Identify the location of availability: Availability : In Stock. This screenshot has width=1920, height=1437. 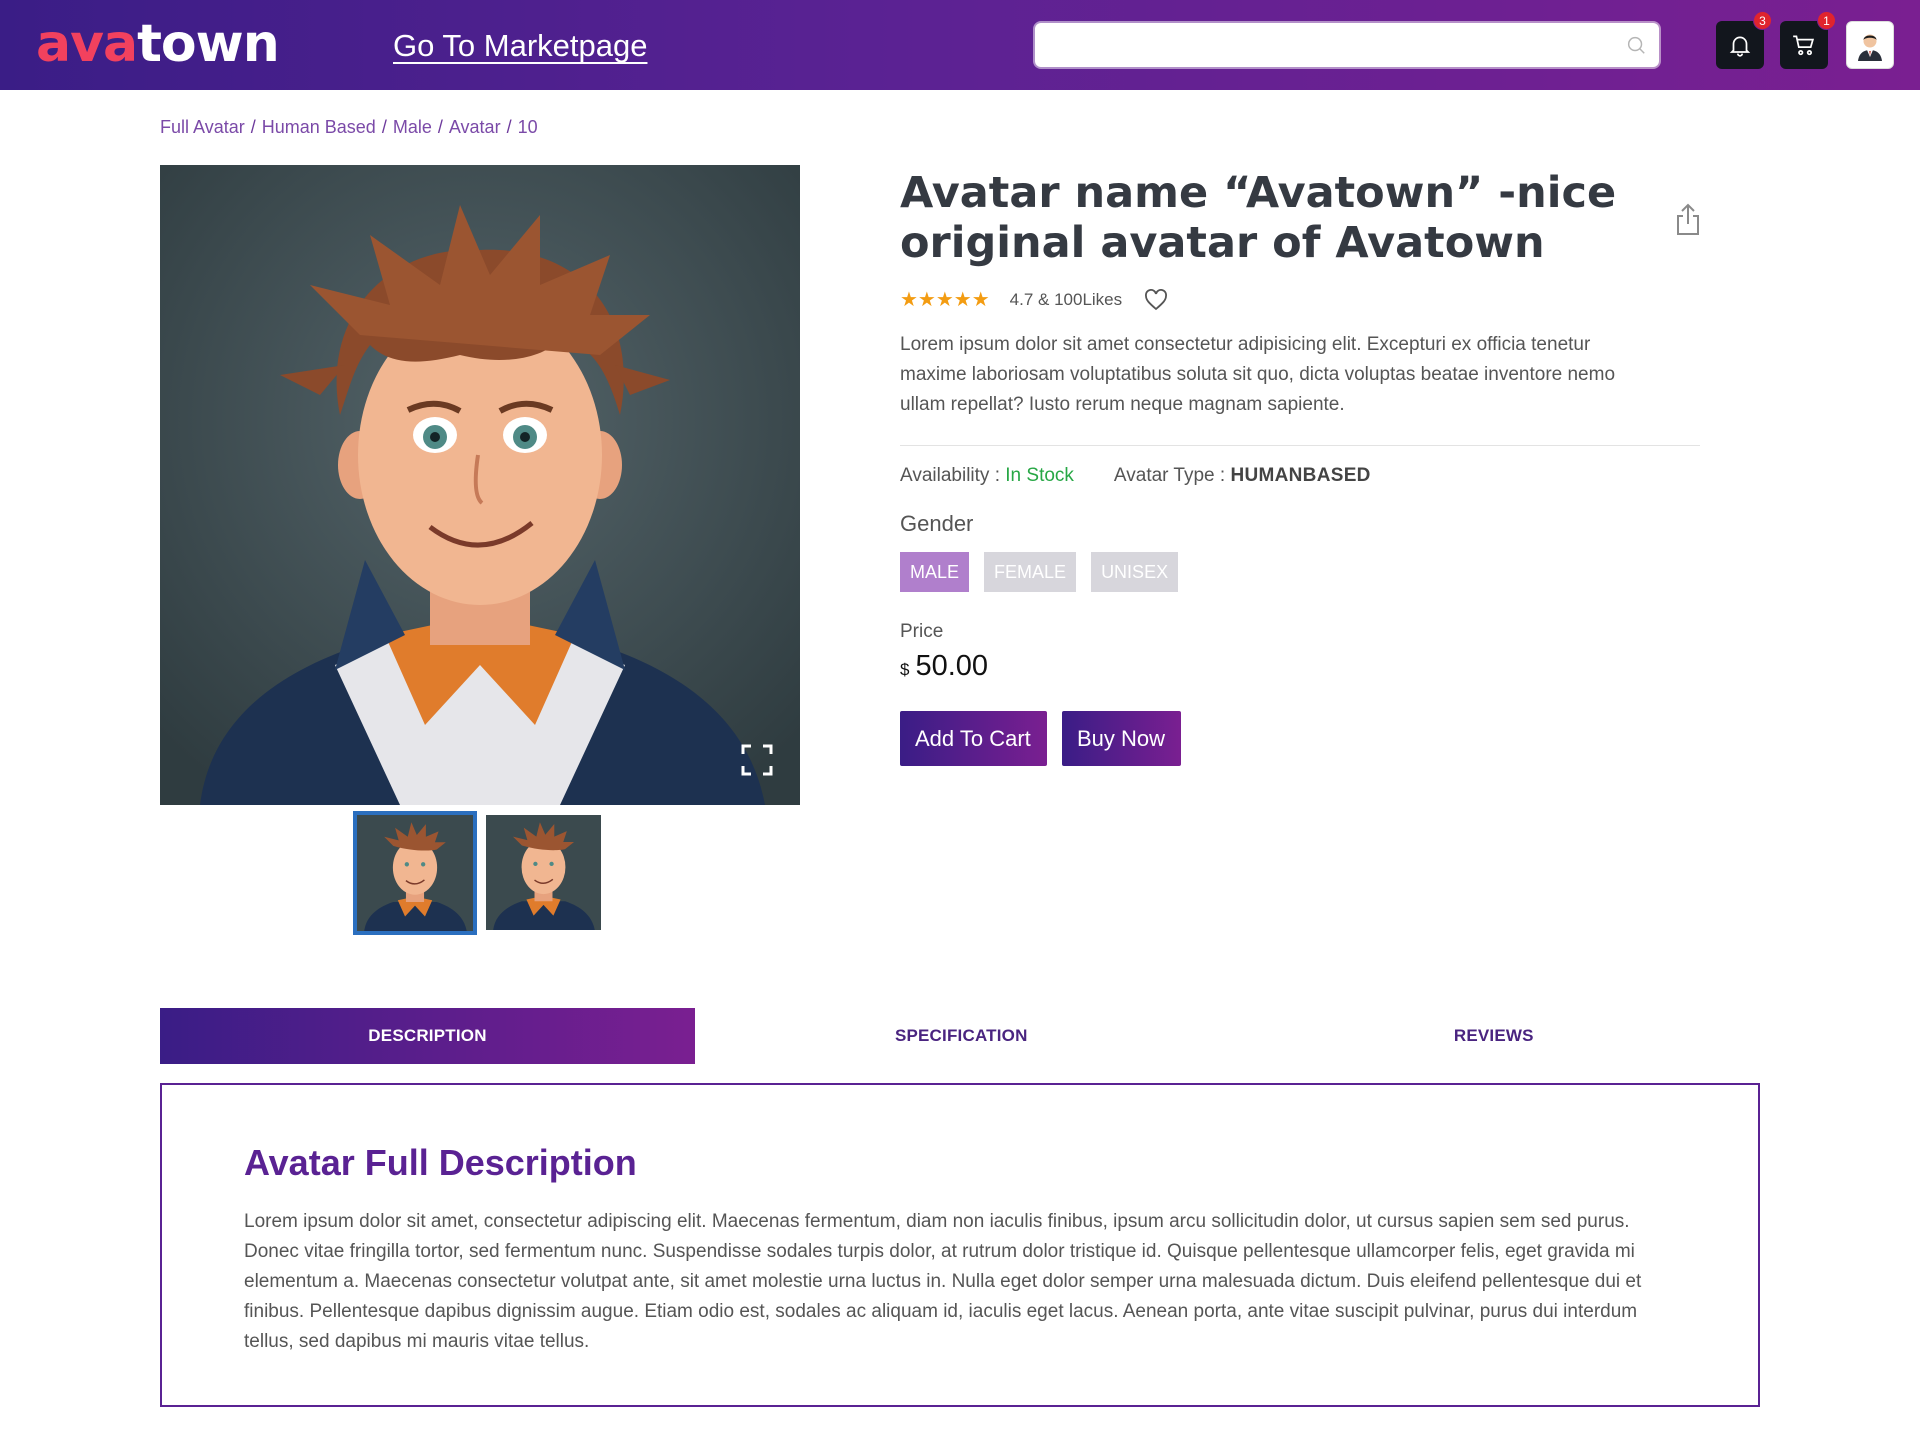
(987, 476).